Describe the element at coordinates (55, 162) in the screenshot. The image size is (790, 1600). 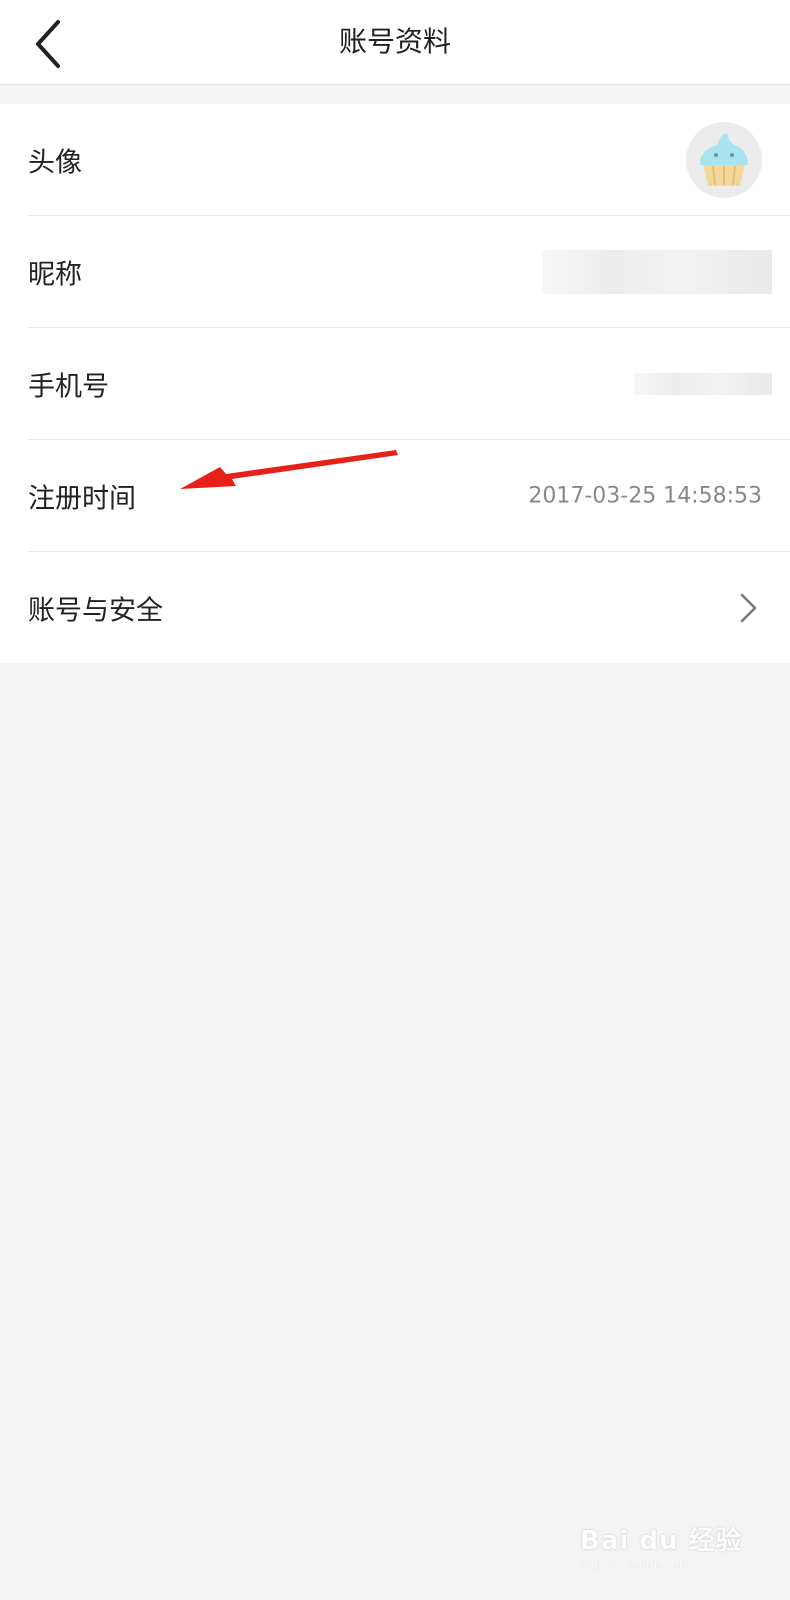
I see `avatar-label: 头像` at that location.